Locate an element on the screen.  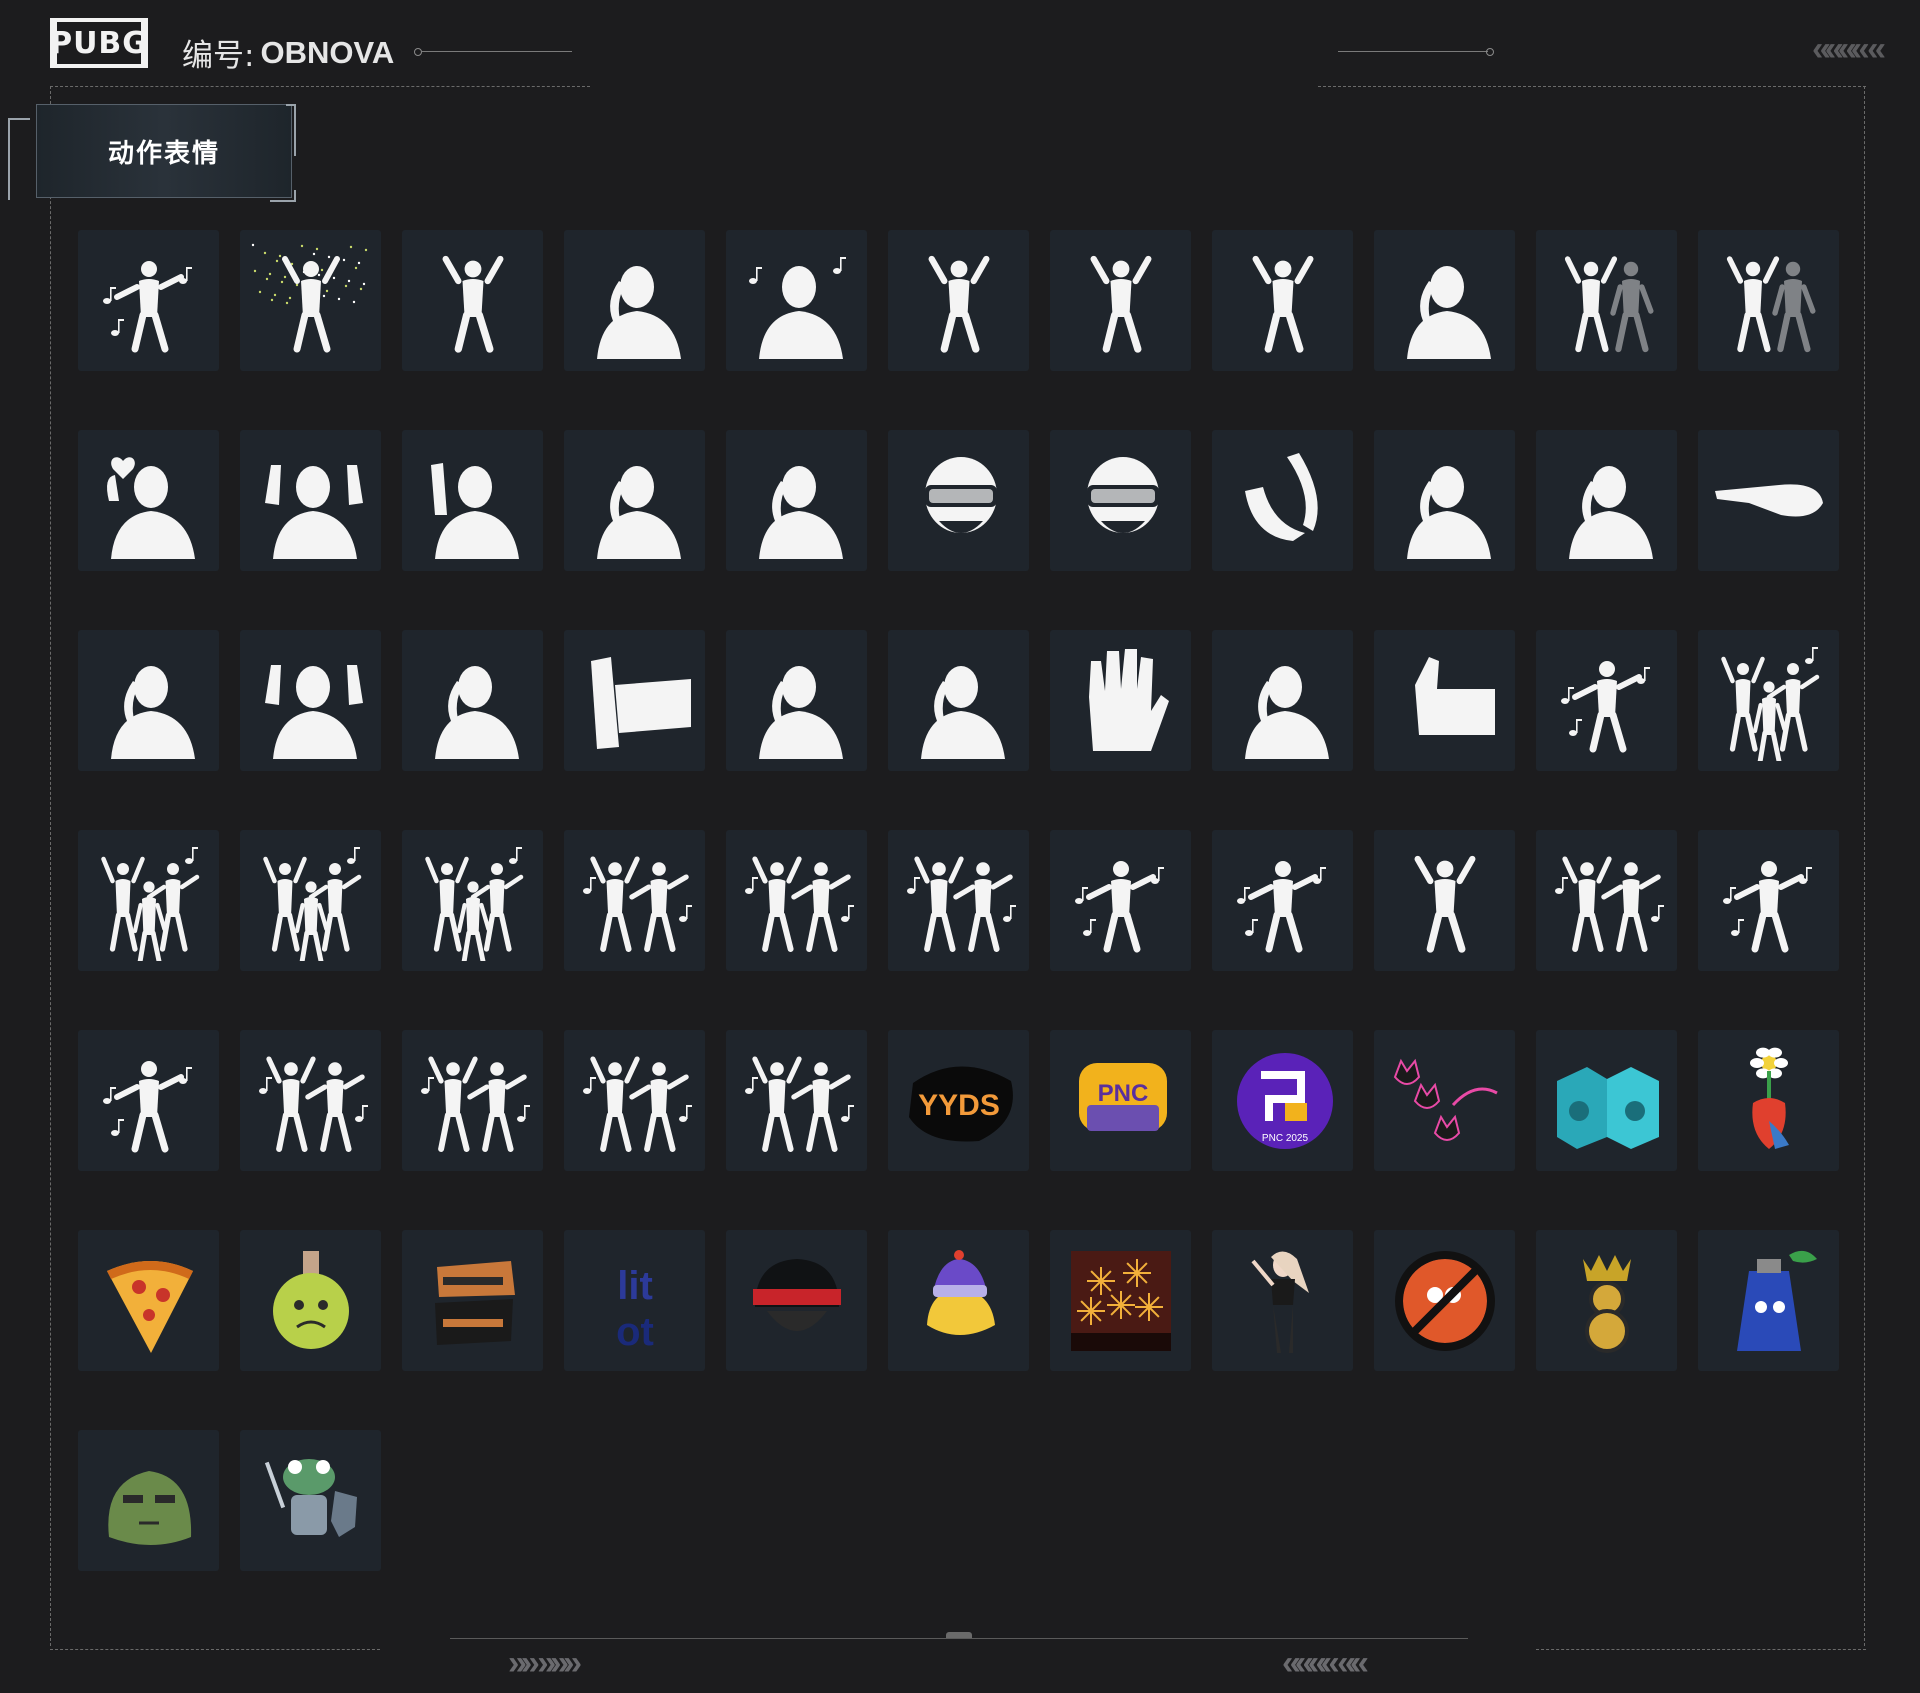
letter-s-badge-icon is located at coordinates (474, 1302).